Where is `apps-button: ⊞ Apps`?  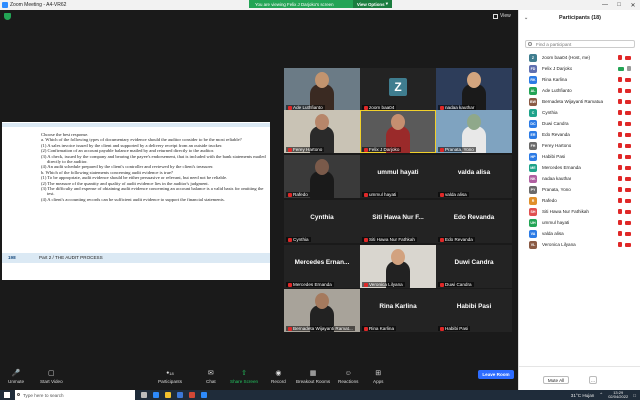
apps-button: ⊞ Apps is located at coordinates (378, 376).